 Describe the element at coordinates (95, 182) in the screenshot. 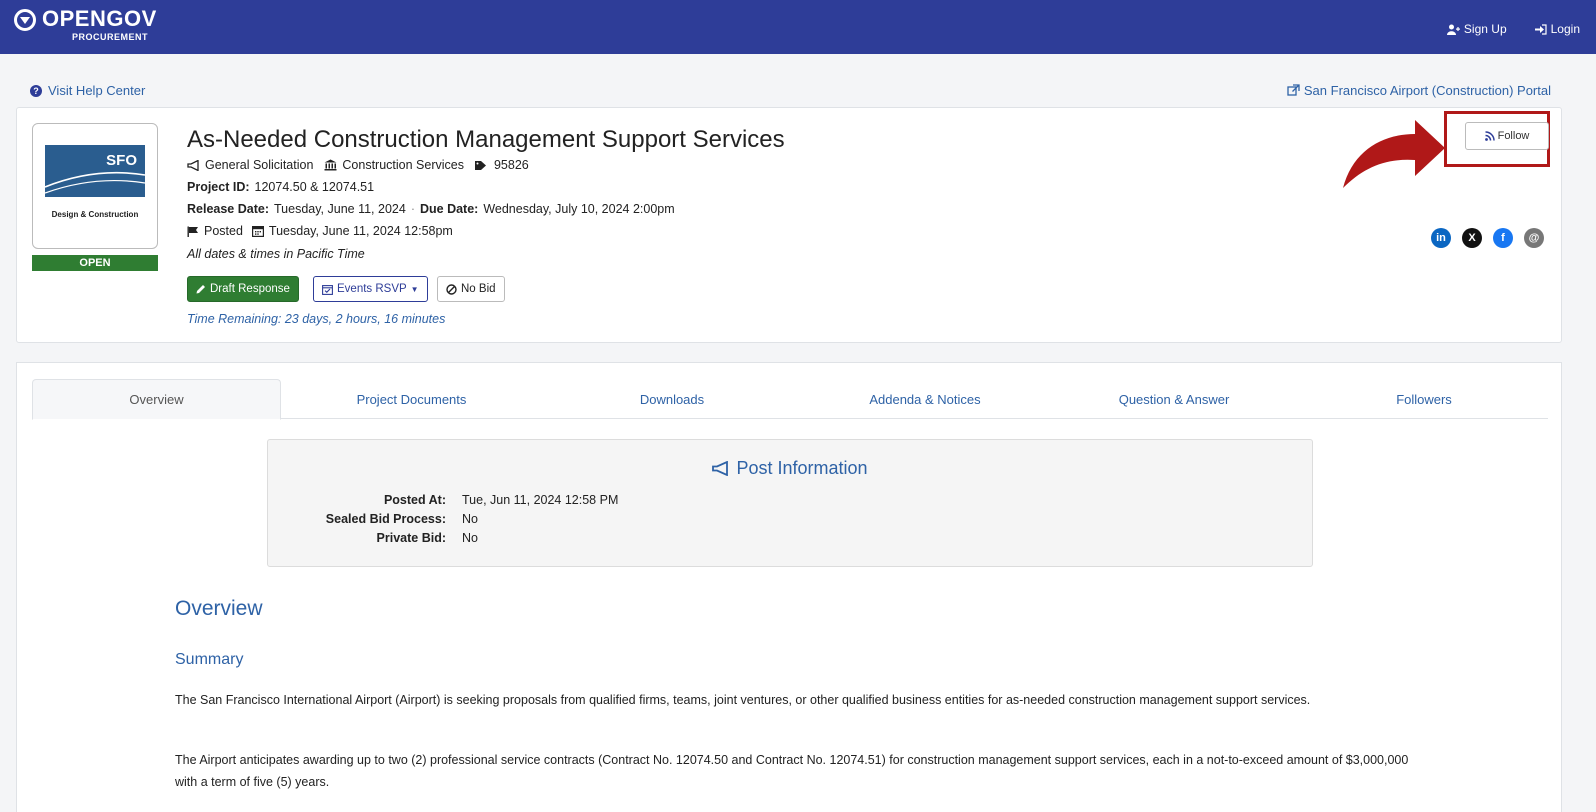

I see `sfo-logo-wave` at that location.